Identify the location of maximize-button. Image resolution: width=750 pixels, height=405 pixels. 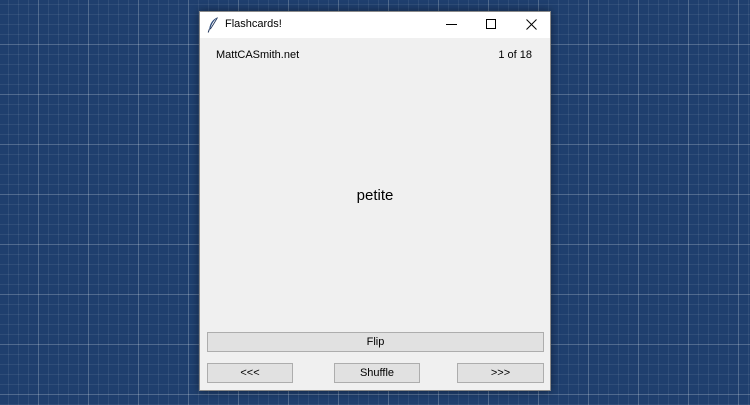
(492, 25).